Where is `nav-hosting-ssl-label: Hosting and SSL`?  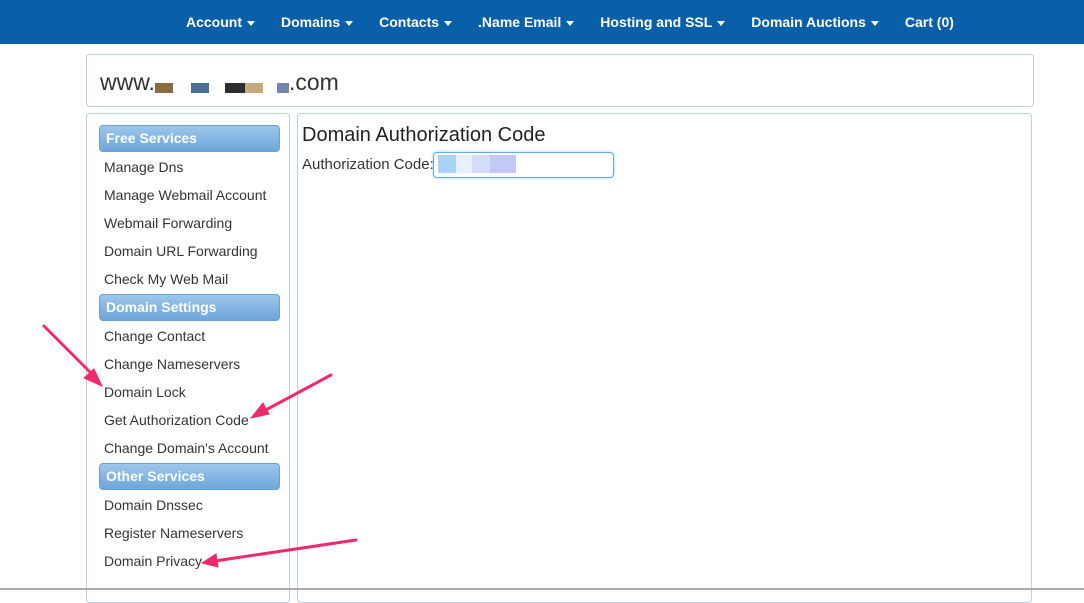 nav-hosting-ssl-label: Hosting and SSL is located at coordinates (656, 22).